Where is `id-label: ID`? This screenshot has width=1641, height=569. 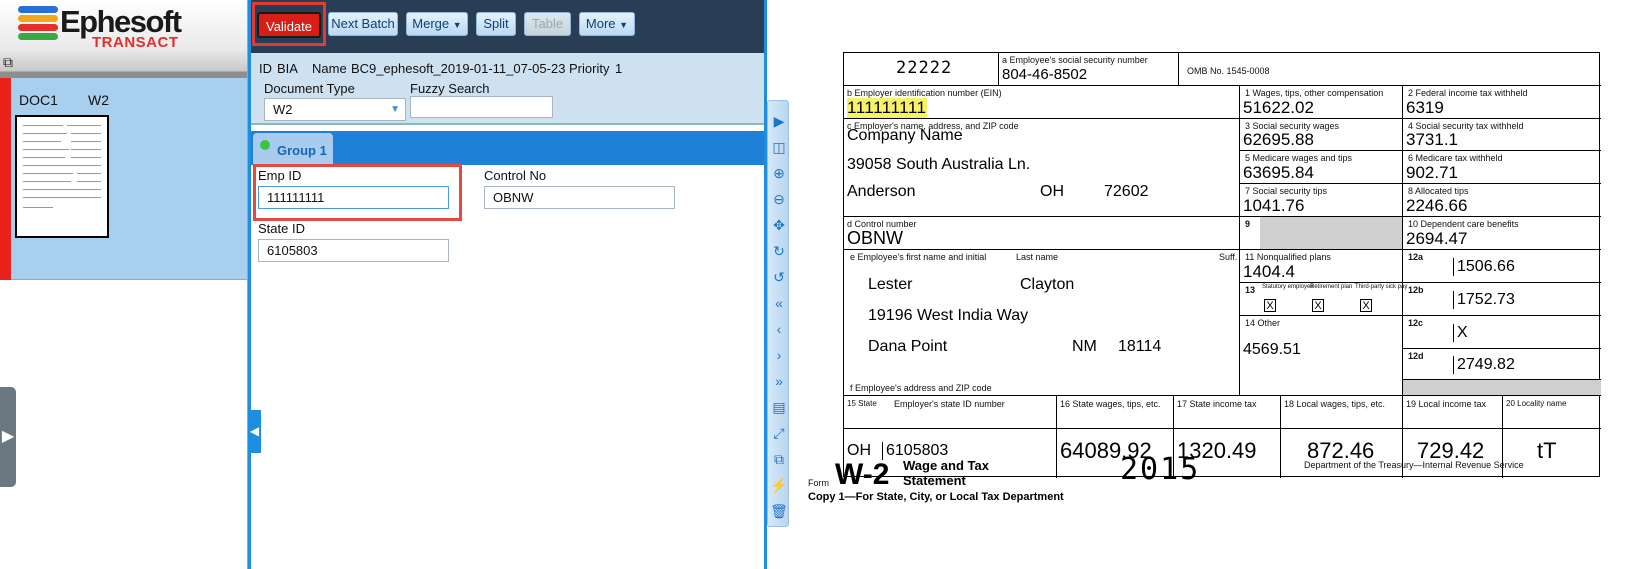 id-label: ID is located at coordinates (265, 68).